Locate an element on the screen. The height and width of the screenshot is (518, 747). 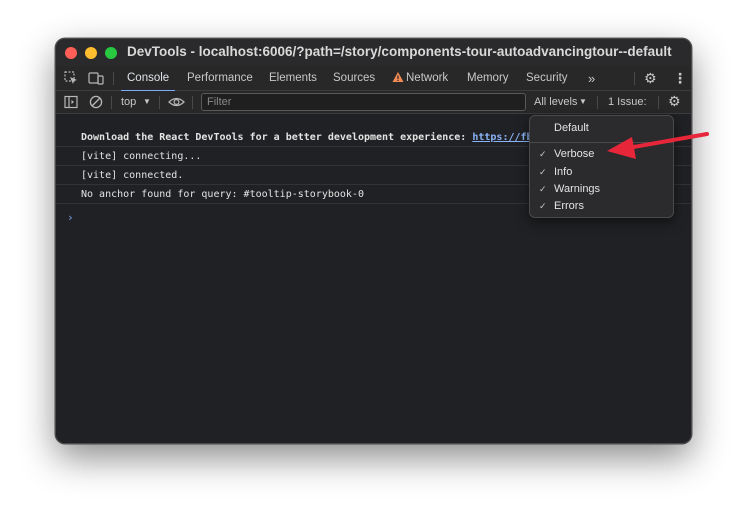
inspect-element-icon is located at coordinates (71, 79).